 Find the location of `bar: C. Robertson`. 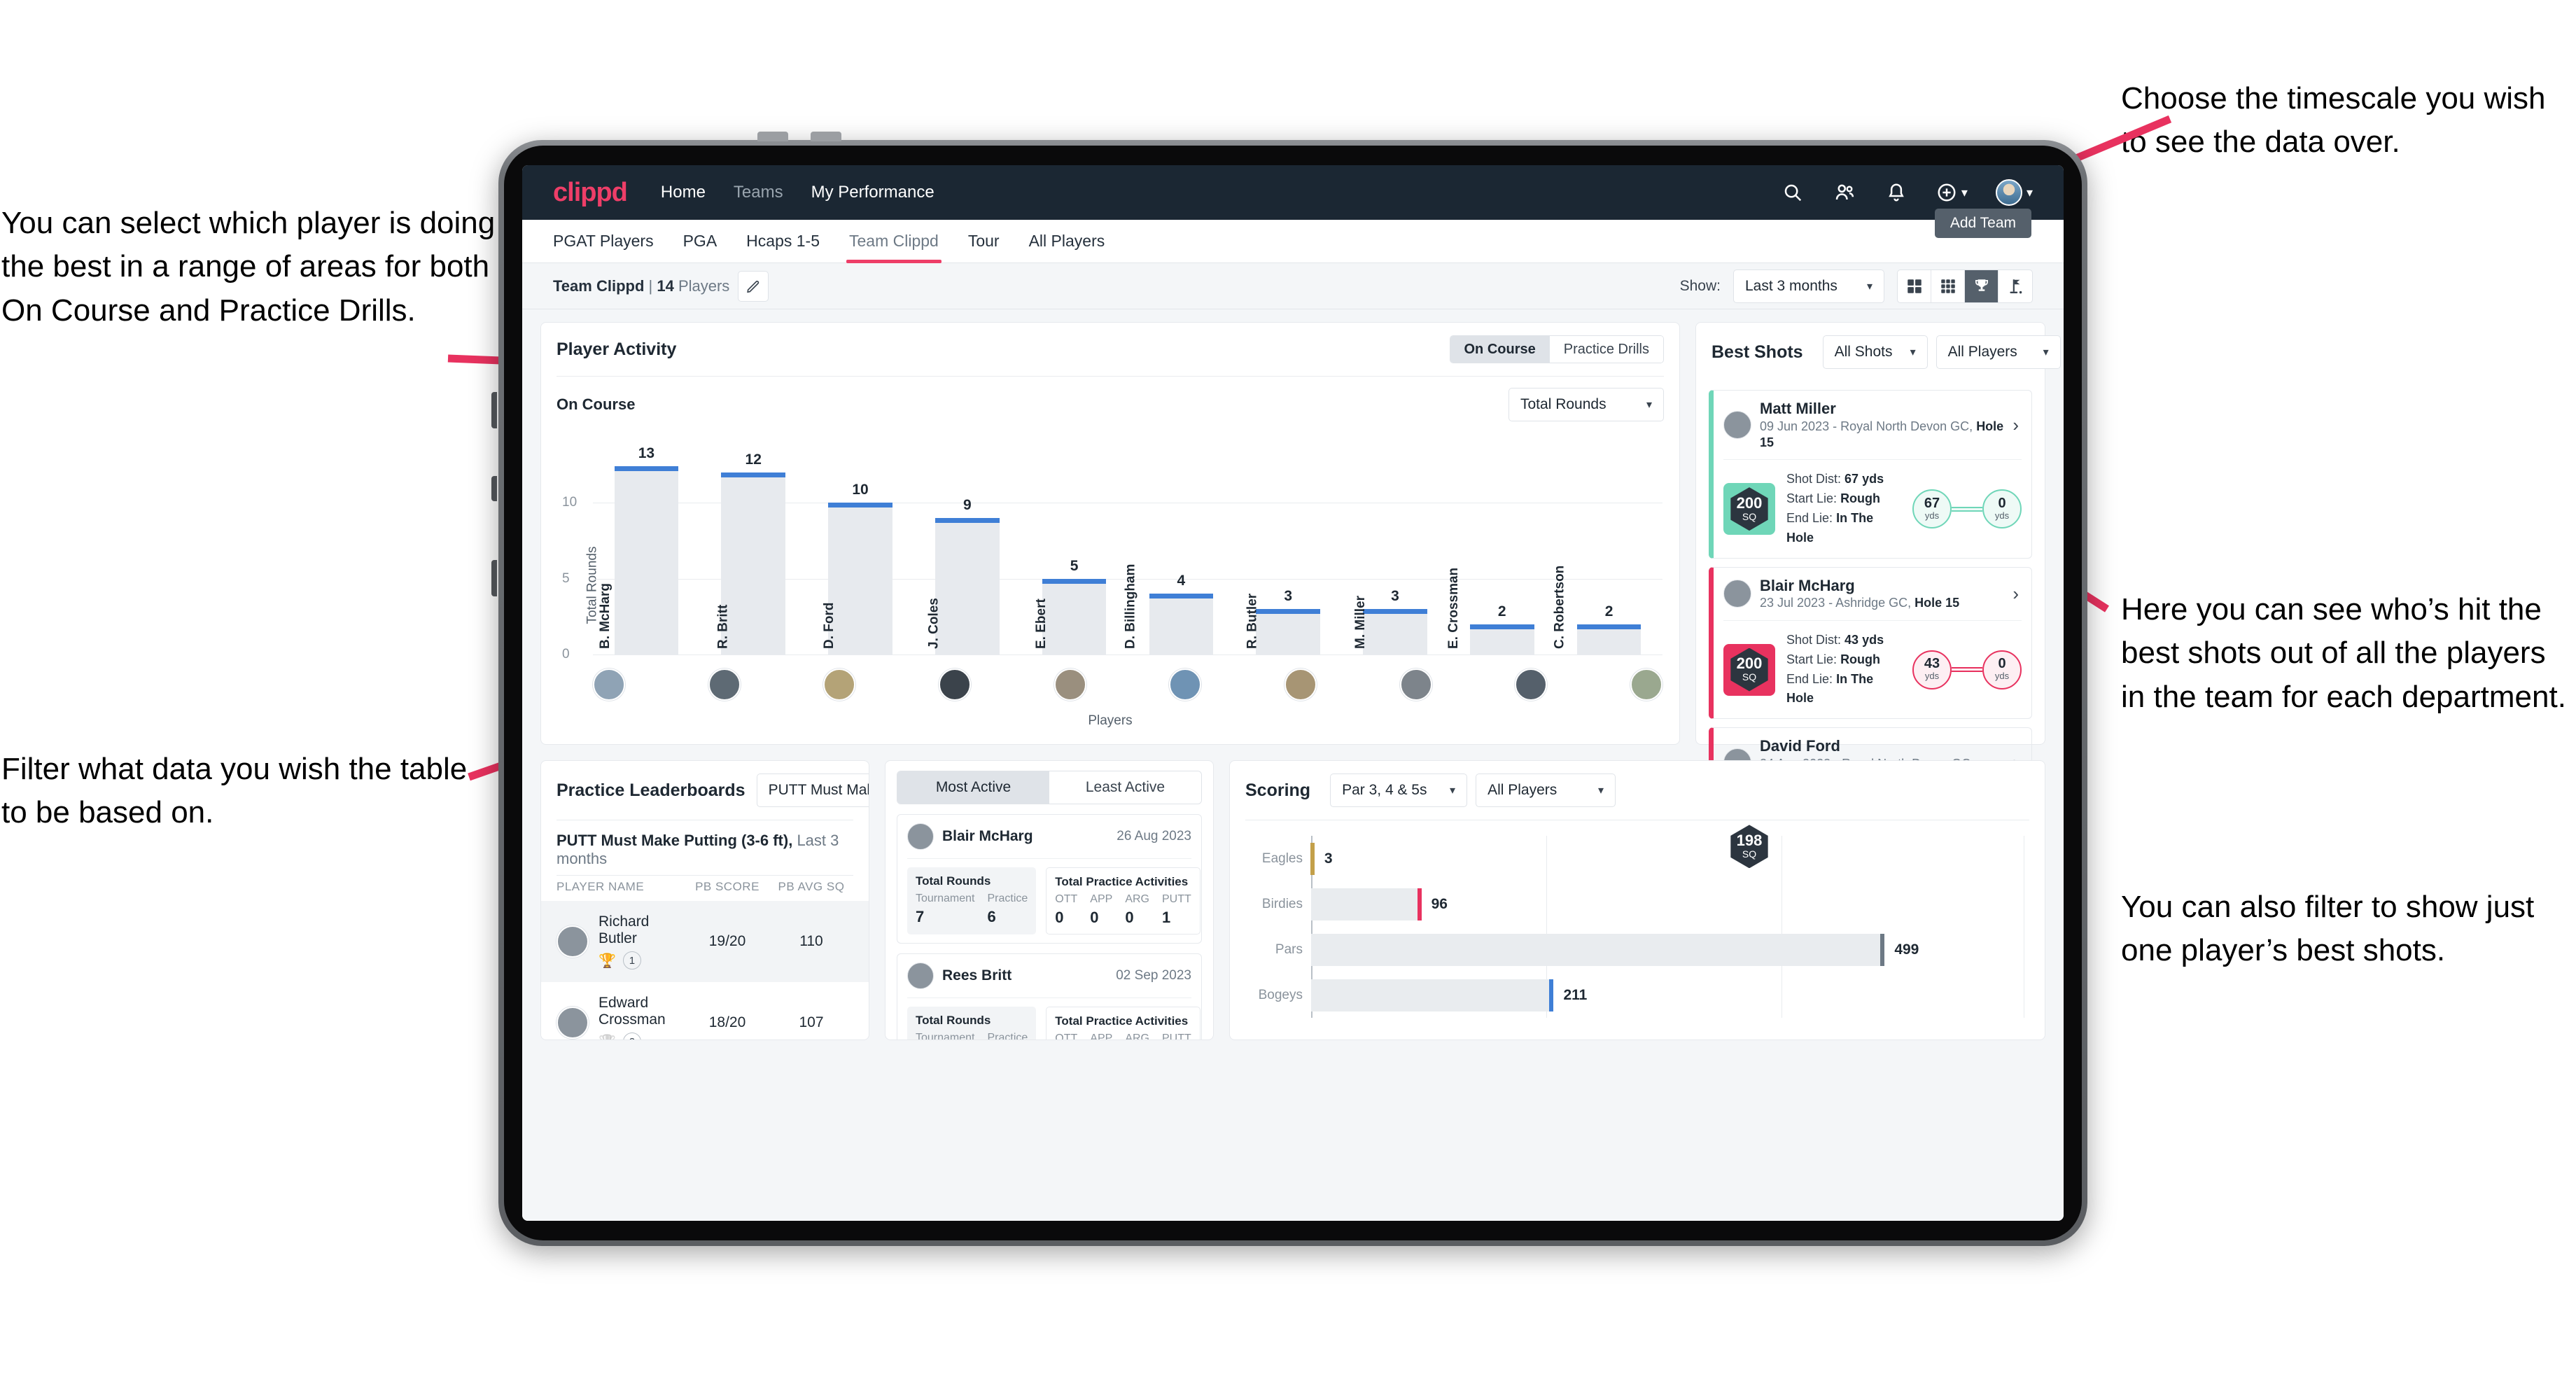

bar: C. Robertson is located at coordinates (1597, 610).